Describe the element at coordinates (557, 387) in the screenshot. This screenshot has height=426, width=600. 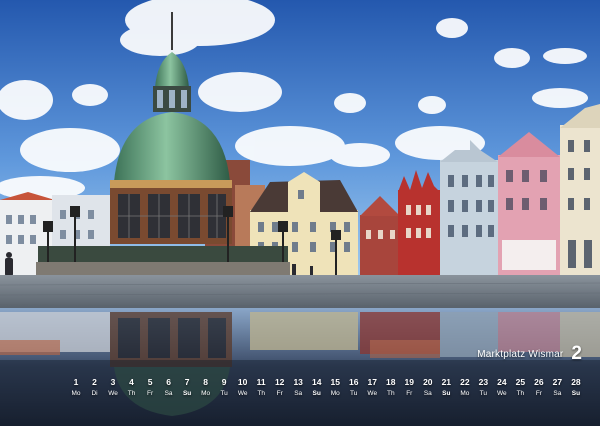
I see `calendar-day: 27 Sa` at that location.